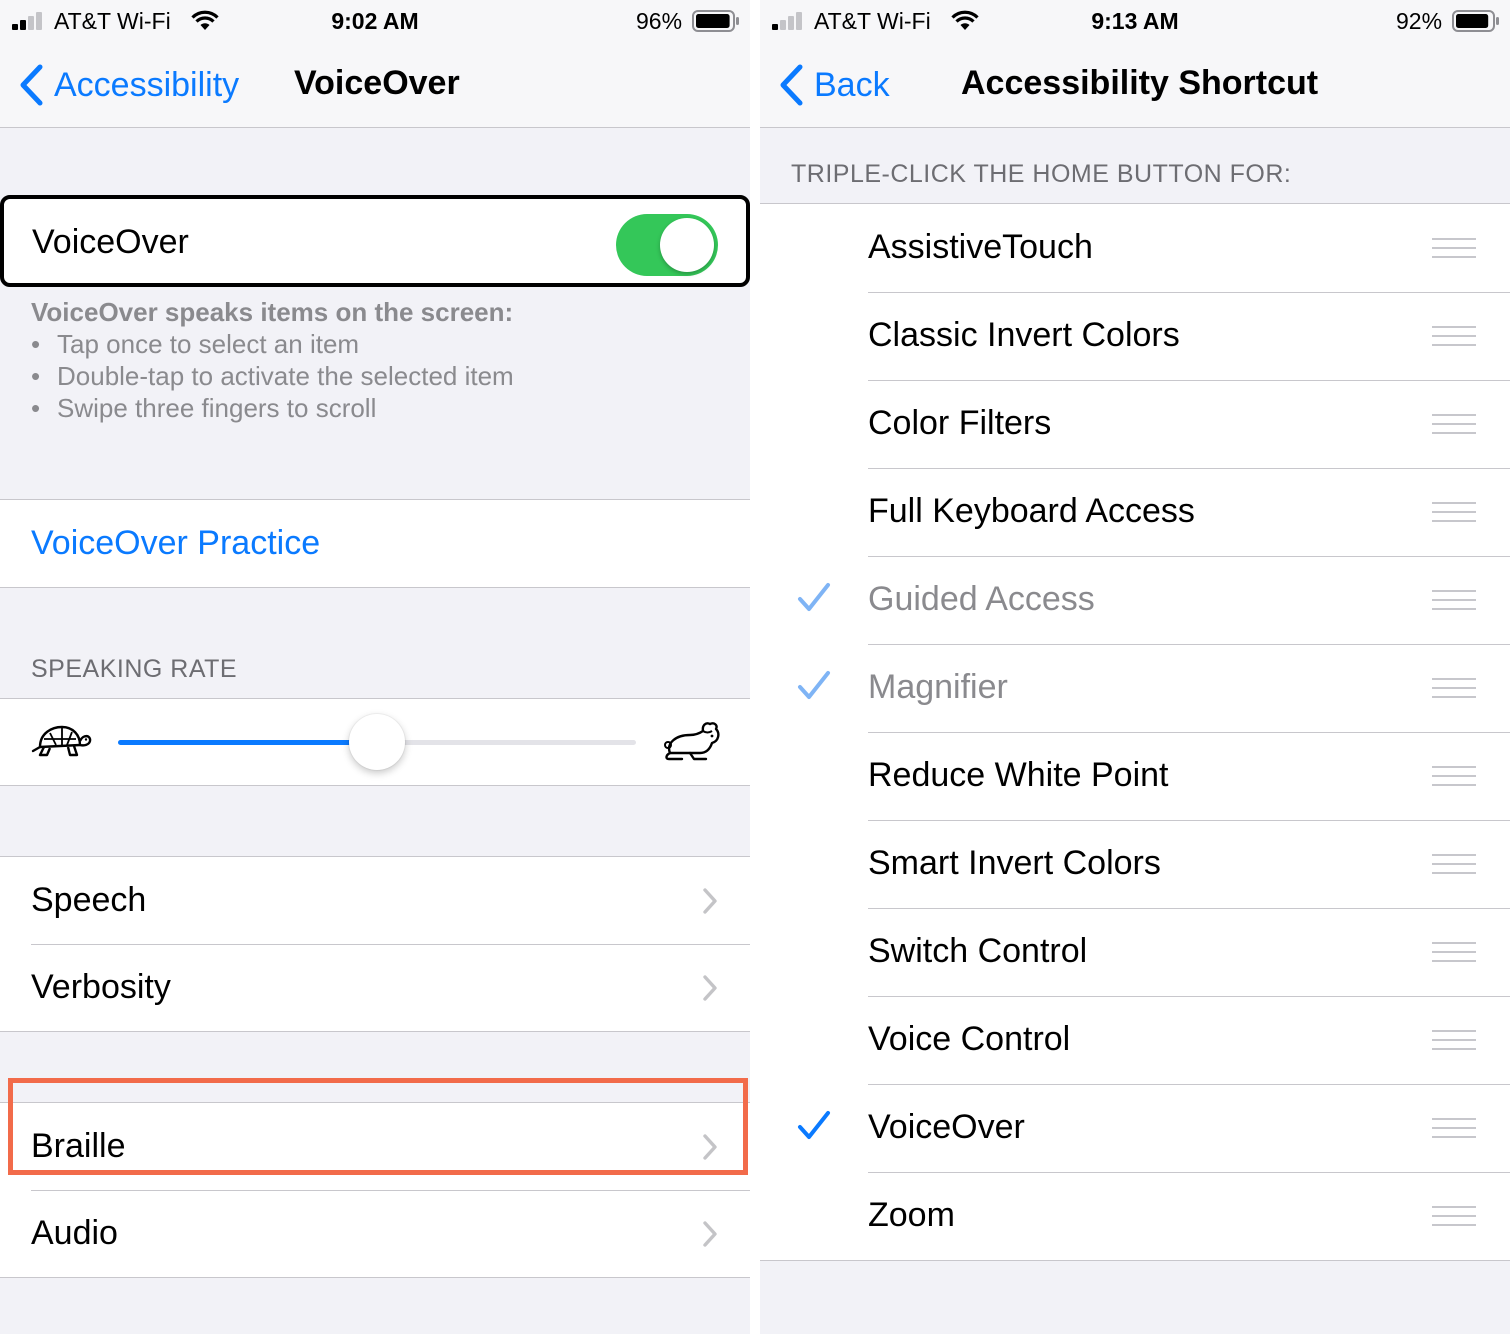  I want to click on shortcut-option-row: VoiceOver, so click(1135, 1128).